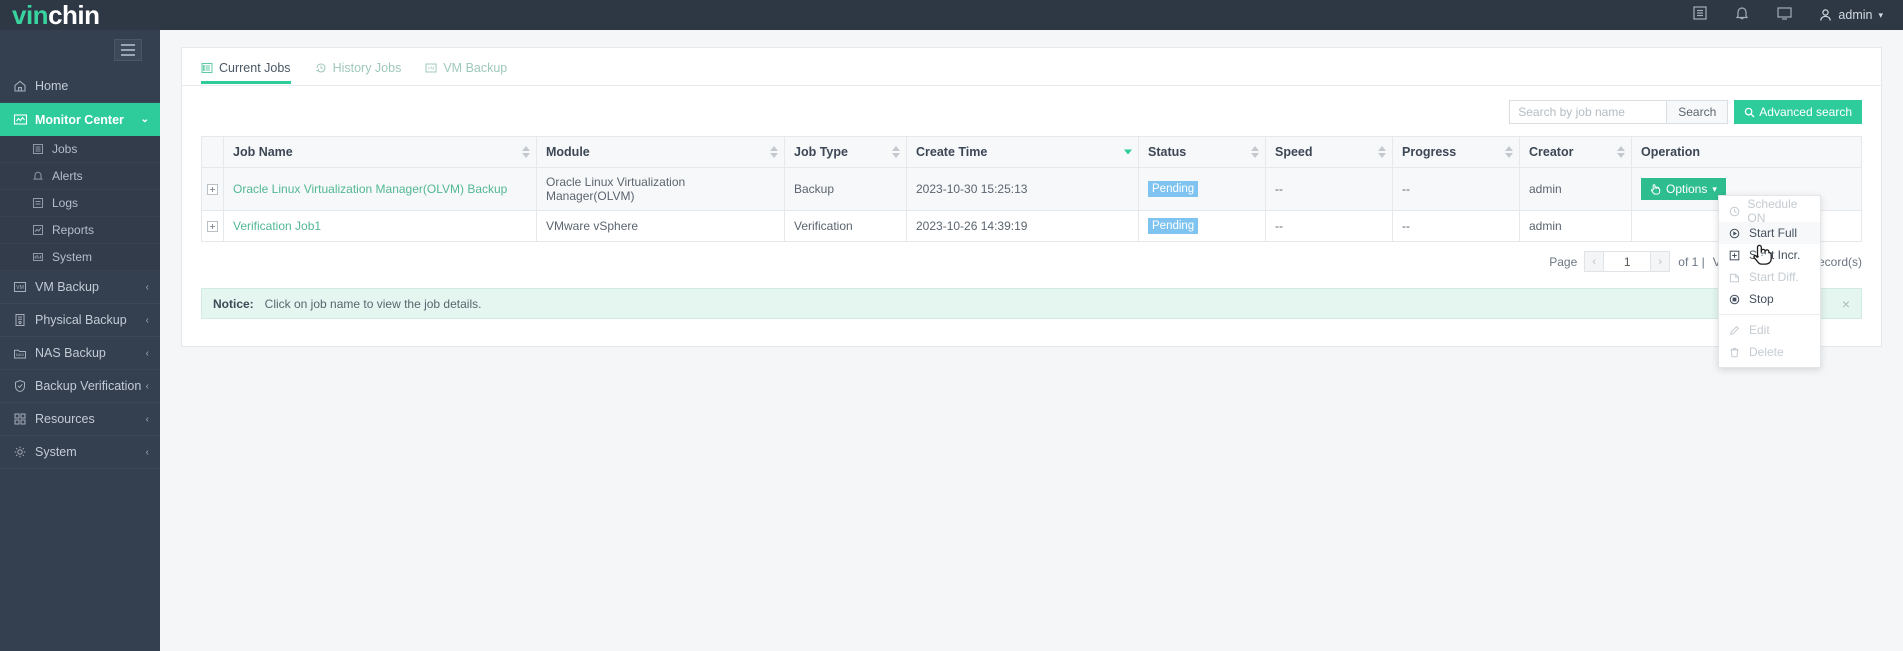  What do you see at coordinates (72, 257) in the screenshot?
I see `sidebar-sublabel: System` at bounding box center [72, 257].